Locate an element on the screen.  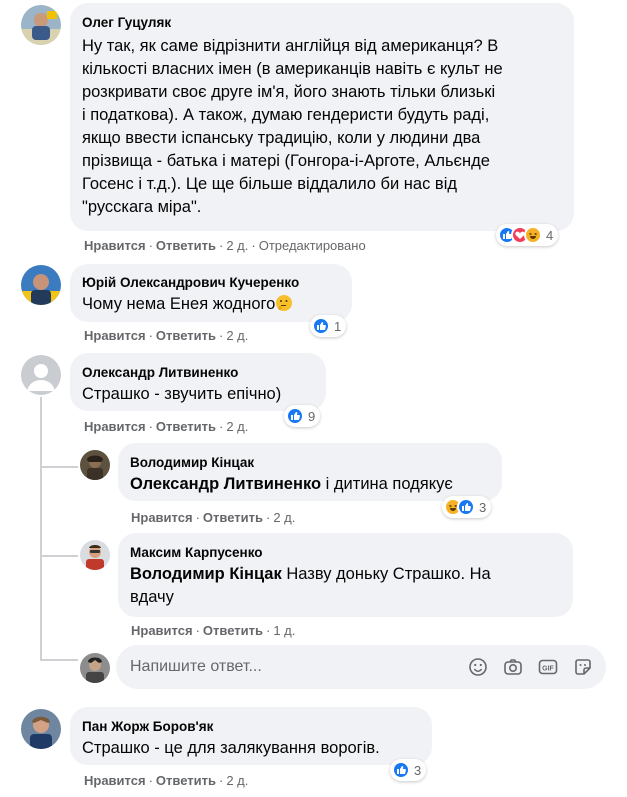
comment-text: Страшко - це для залякування ворогів. is located at coordinates (231, 748).